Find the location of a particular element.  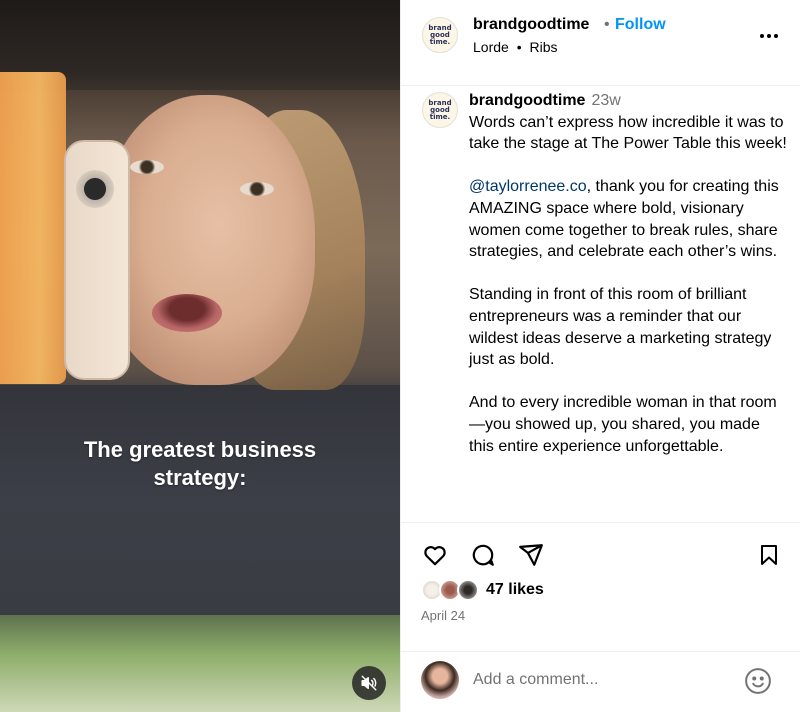

share-icon is located at coordinates (531, 555).